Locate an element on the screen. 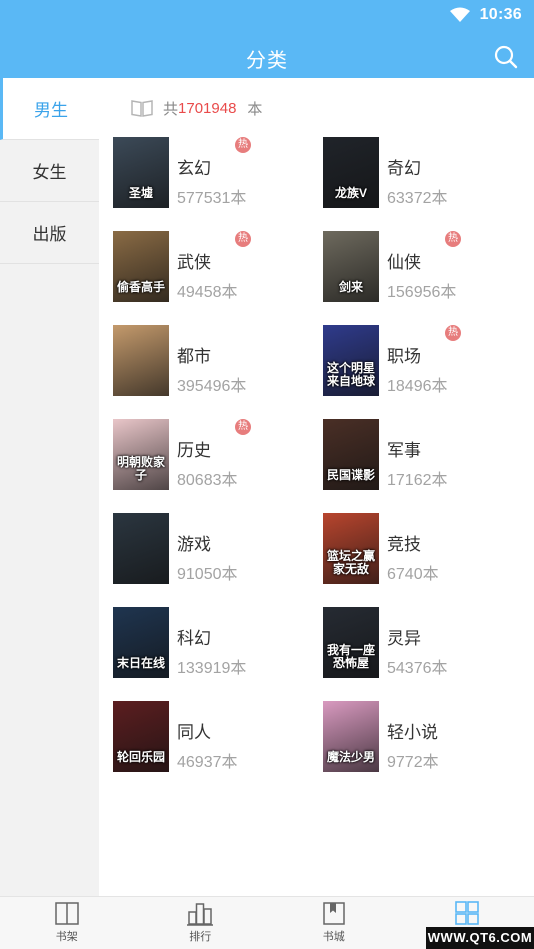 The height and width of the screenshot is (949, 534). cover-title: 这个明星来自地球 is located at coordinates (350, 374).